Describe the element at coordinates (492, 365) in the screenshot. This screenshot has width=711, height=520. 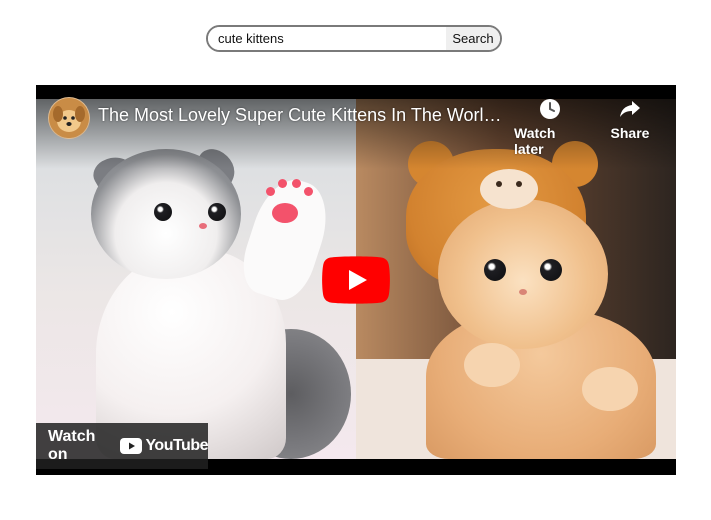
I see `kitten-orange-paw-left` at that location.